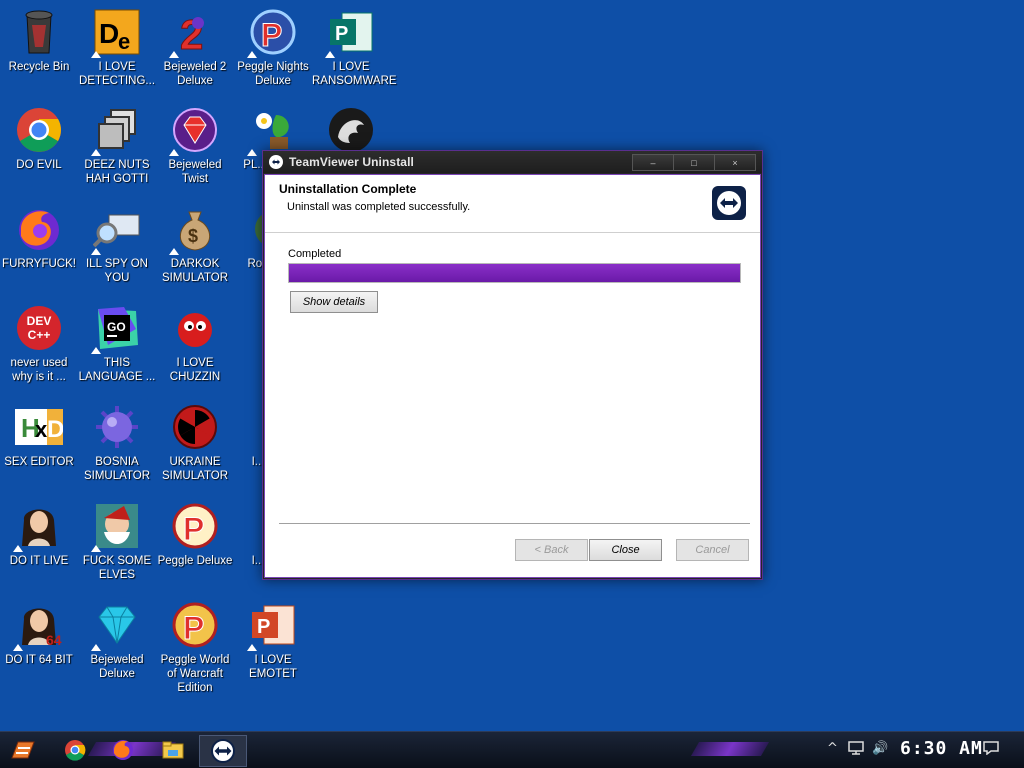 Image resolution: width=1024 pixels, height=768 pixels. I want to click on desktop-icon-label: SEX EDITOR, so click(39, 462).